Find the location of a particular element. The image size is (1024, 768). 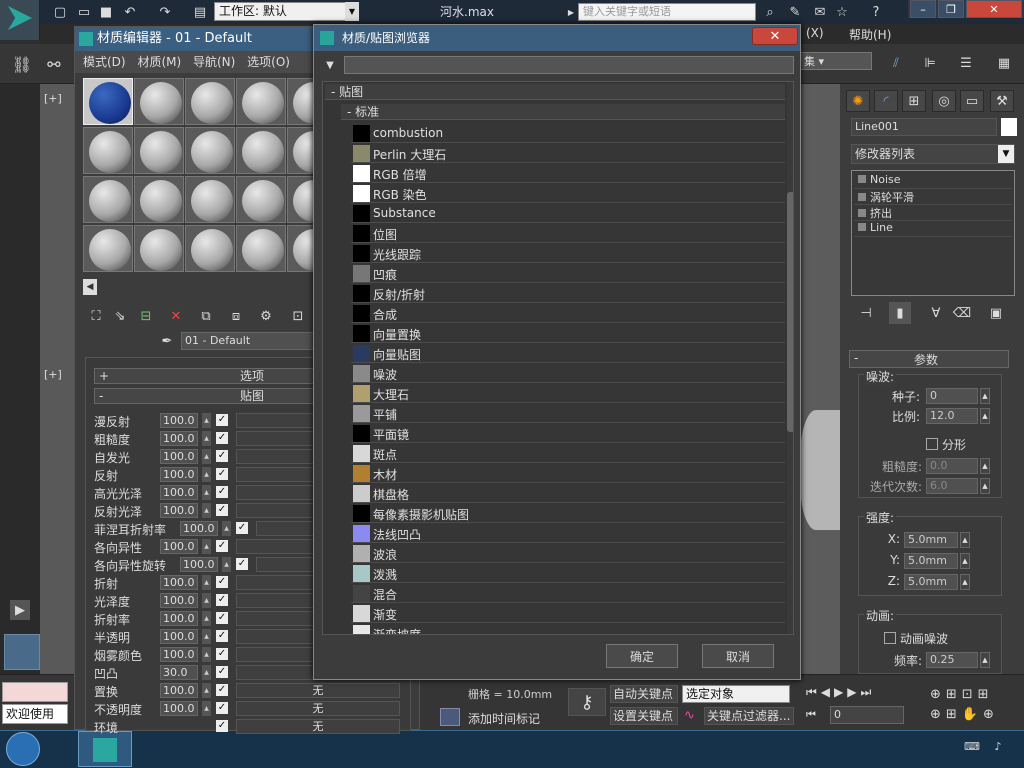

viewport-layout-icon is located at coordinates (22, 652).